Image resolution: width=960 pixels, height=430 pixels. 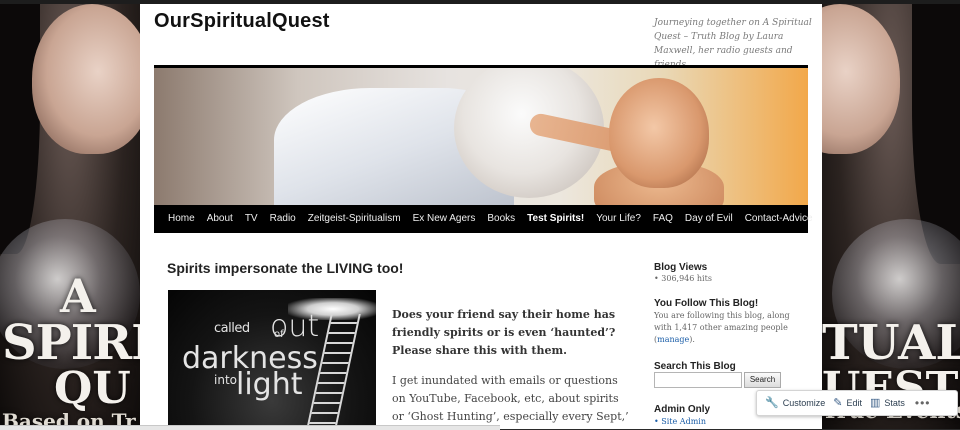 I want to click on hair-shape, so click(x=20, y=129).